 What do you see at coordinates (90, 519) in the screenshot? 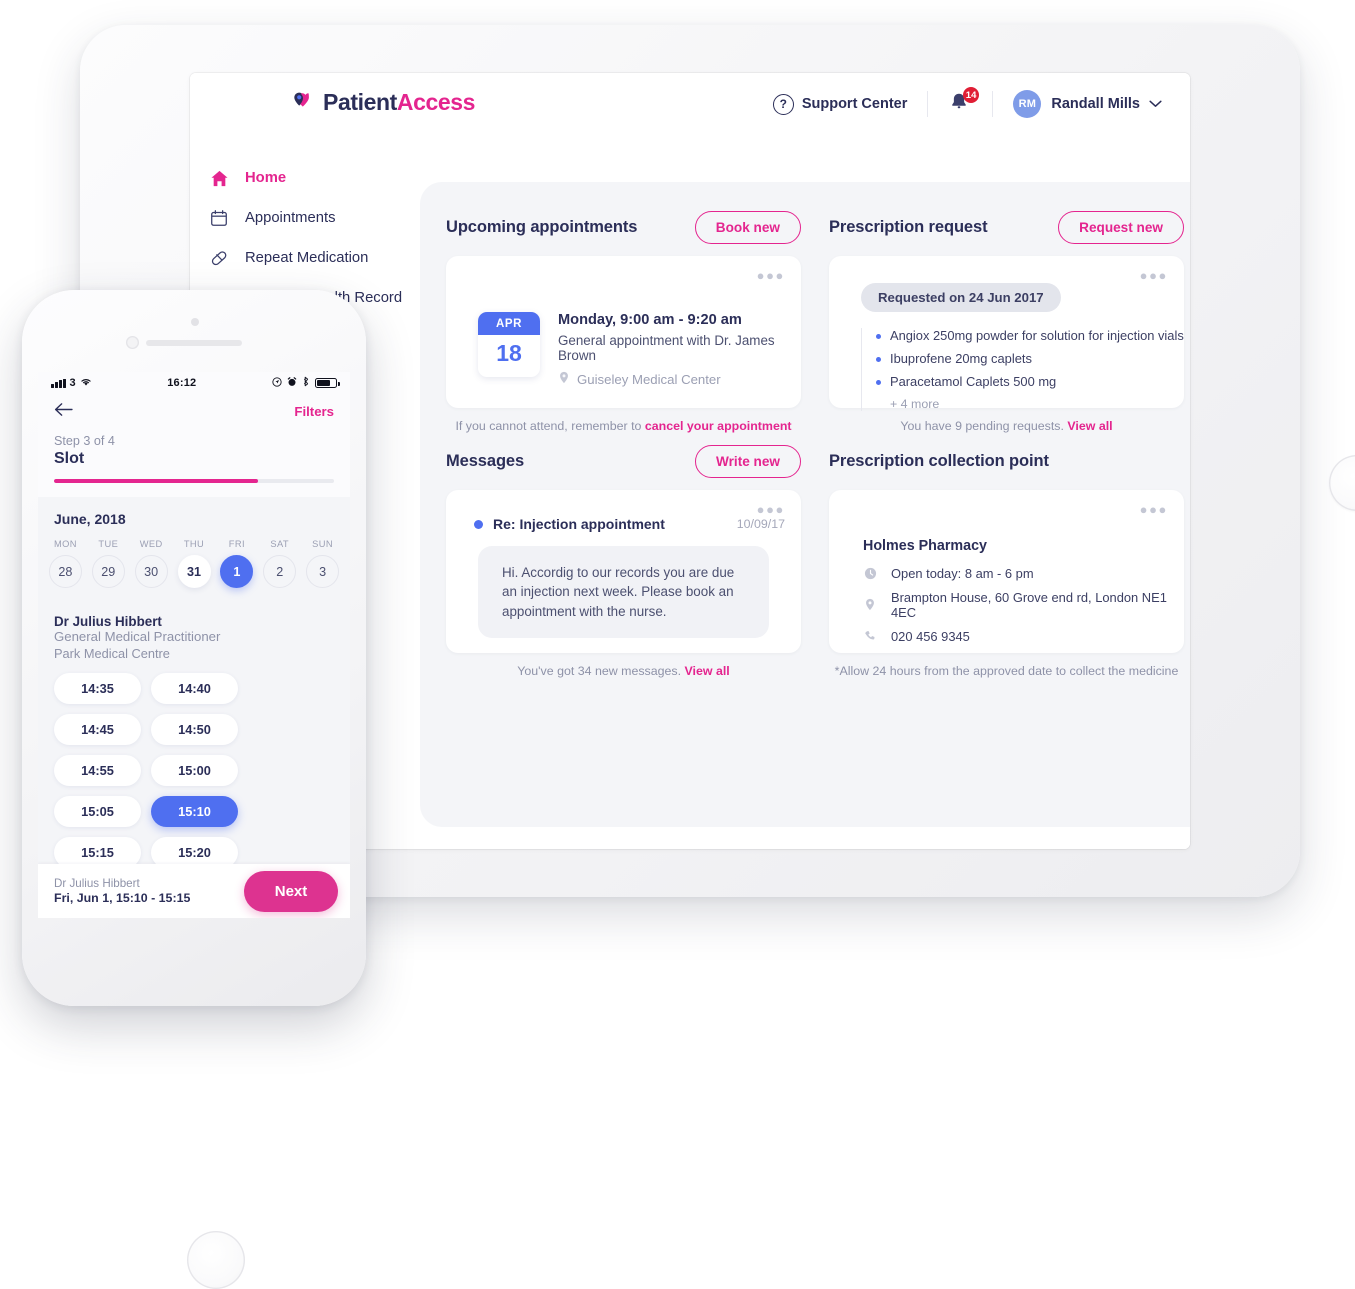
I see `calendar-month-label: June, 2018` at bounding box center [90, 519].